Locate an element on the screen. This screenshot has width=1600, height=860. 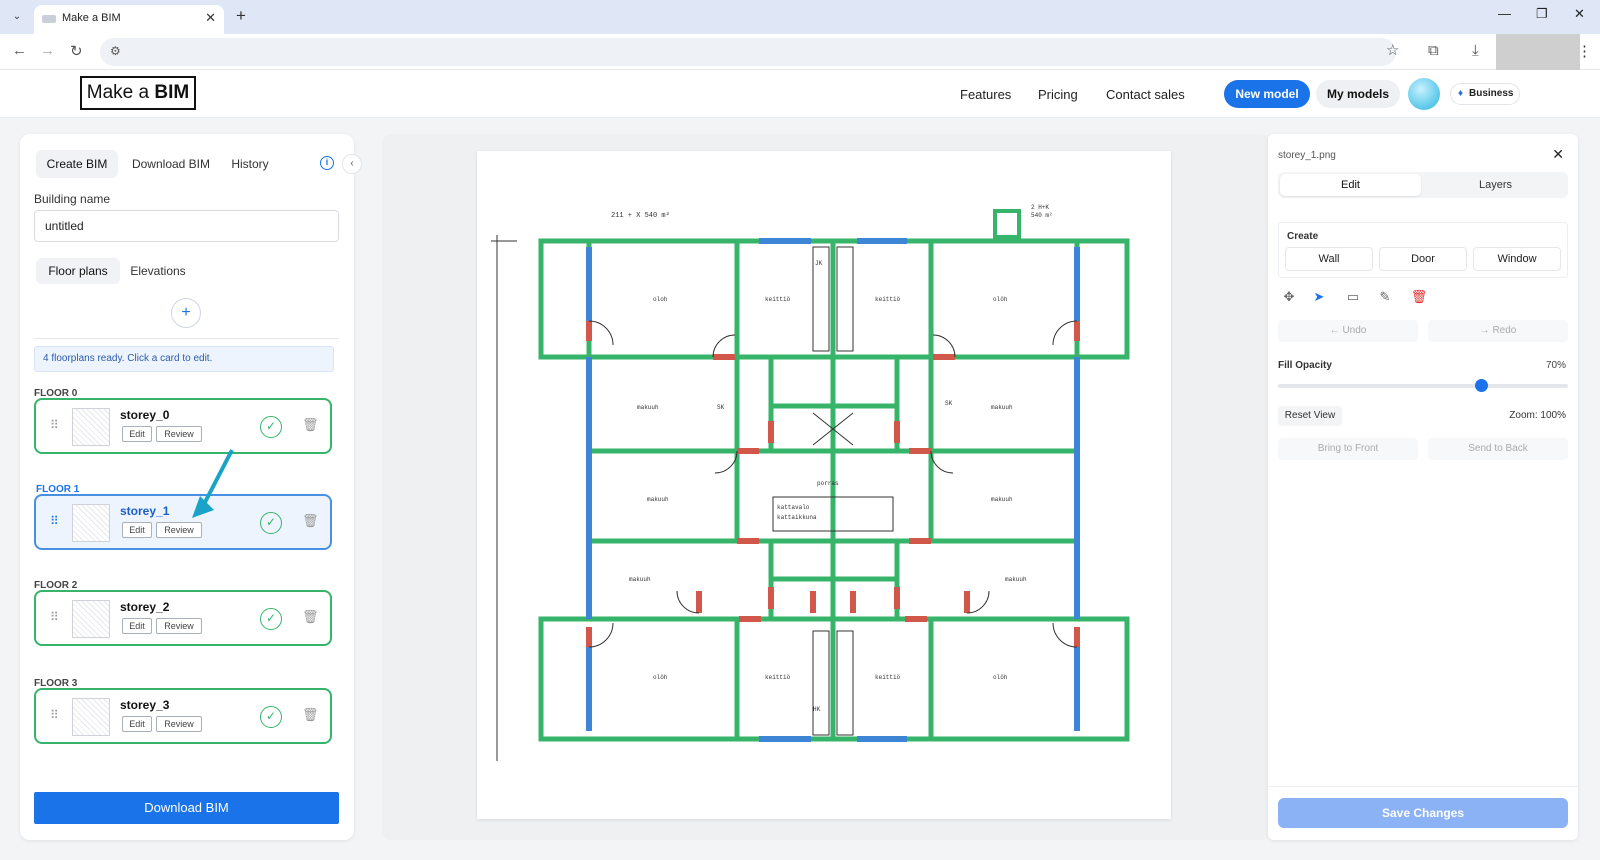
tab-search-dropdown-icon: ⌄ is located at coordinates (17, 17).